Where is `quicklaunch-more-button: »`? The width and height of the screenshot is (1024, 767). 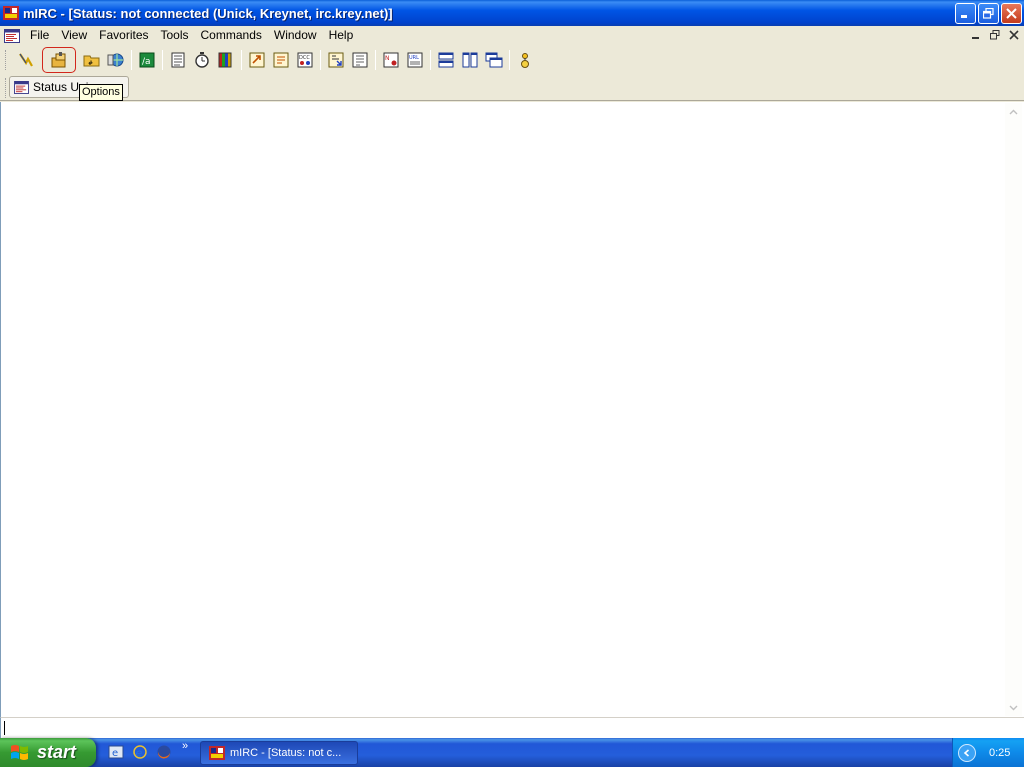
quicklaunch-more-button: » is located at coordinates (185, 746).